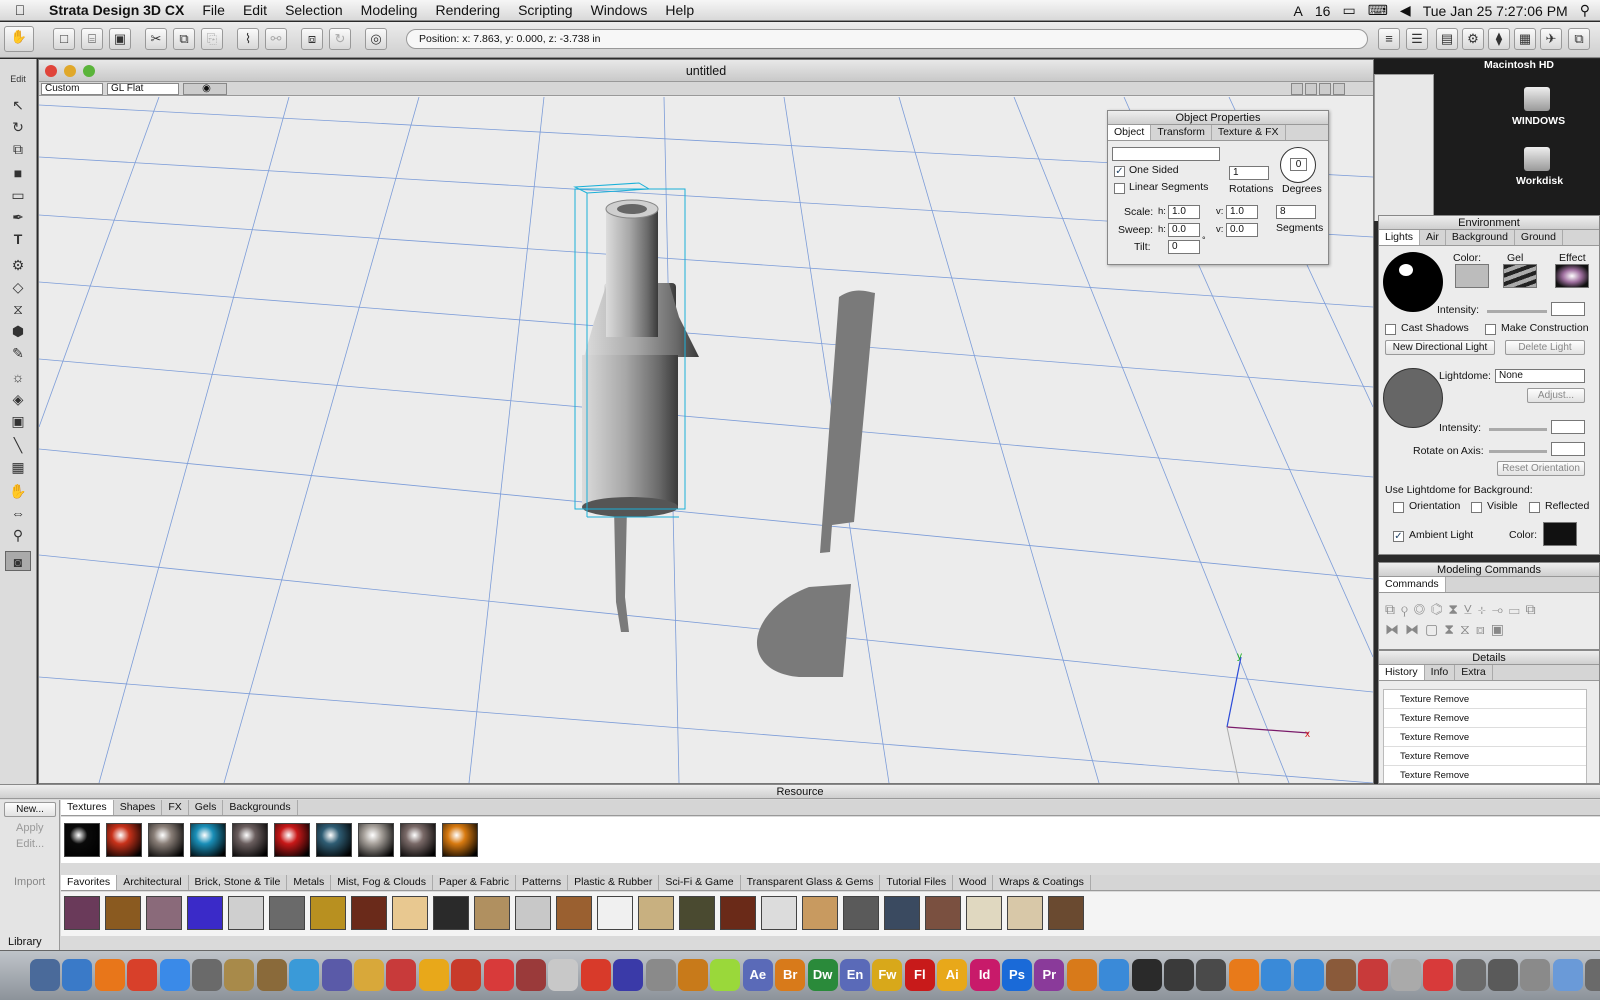 The image size is (1600, 1000). I want to click on grid-view-icon, so click(1311, 89).